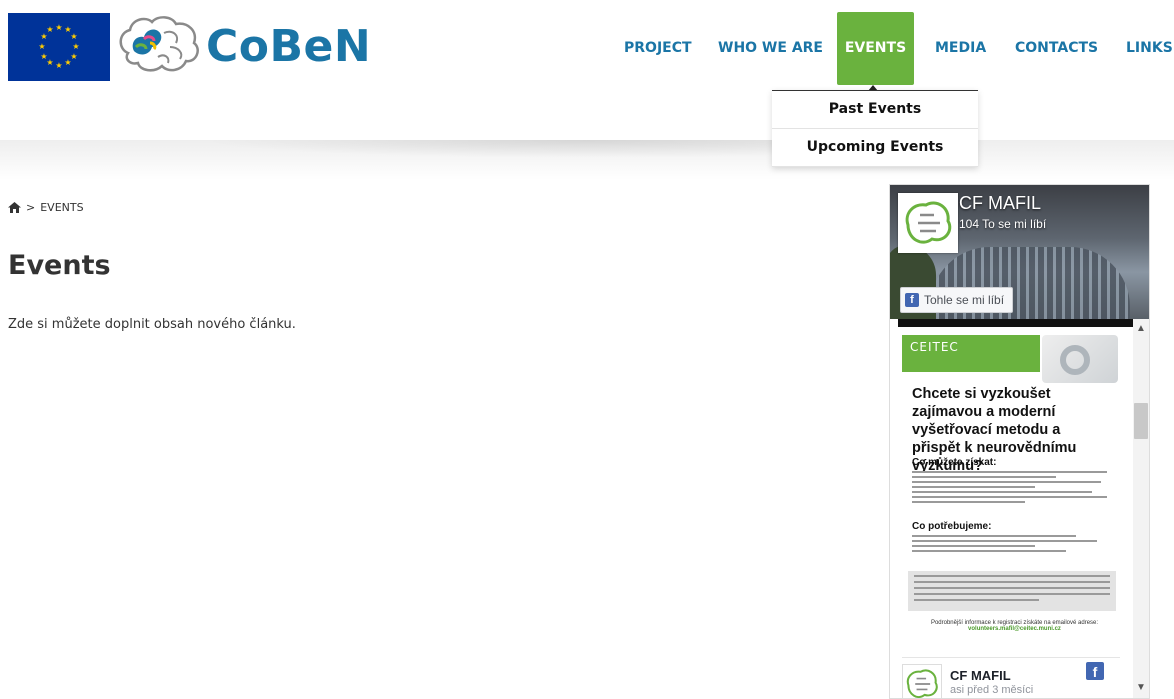  I want to click on scroll-up-icon: ▲, so click(1141, 329).